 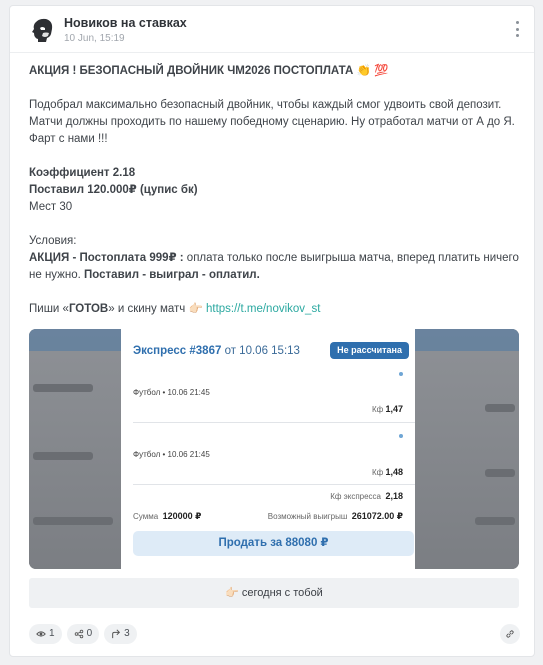 What do you see at coordinates (94, 38) in the screenshot?
I see `post-date: 10 Jun, 15:19` at bounding box center [94, 38].